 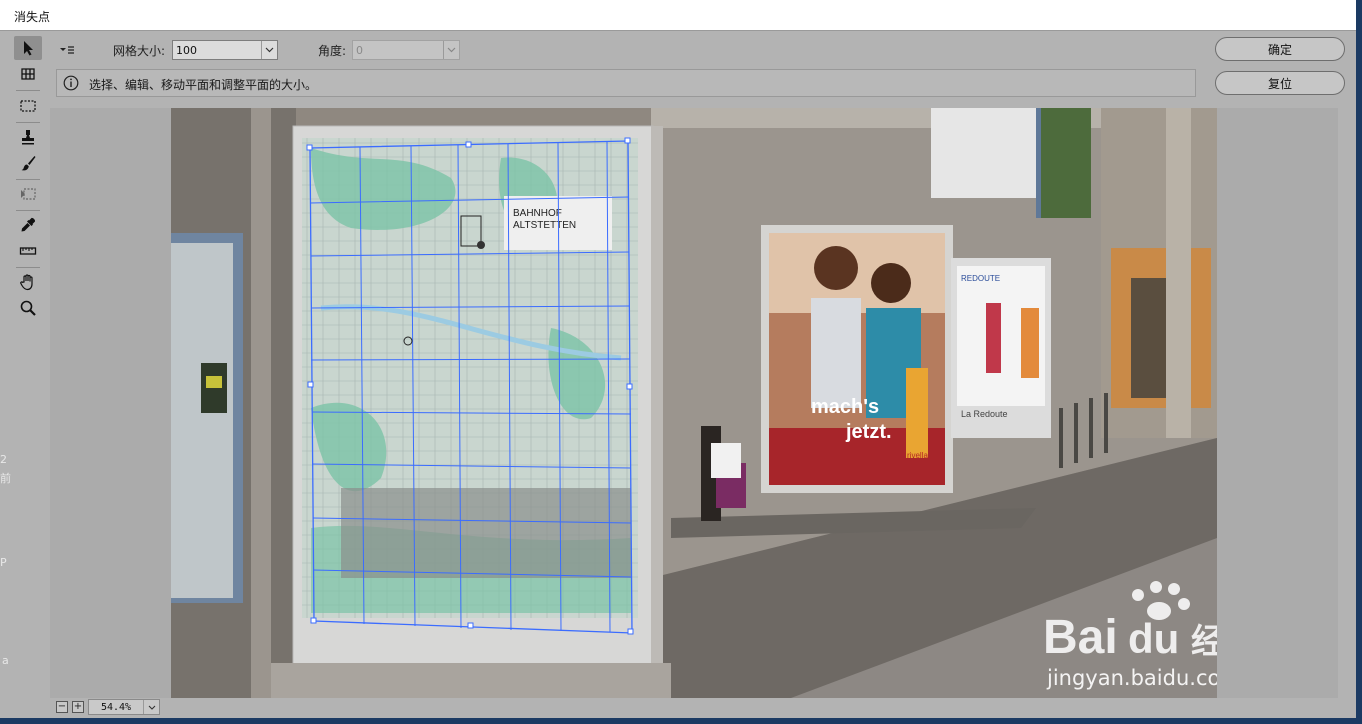 I want to click on edit-plane-tool, so click(x=28, y=48).